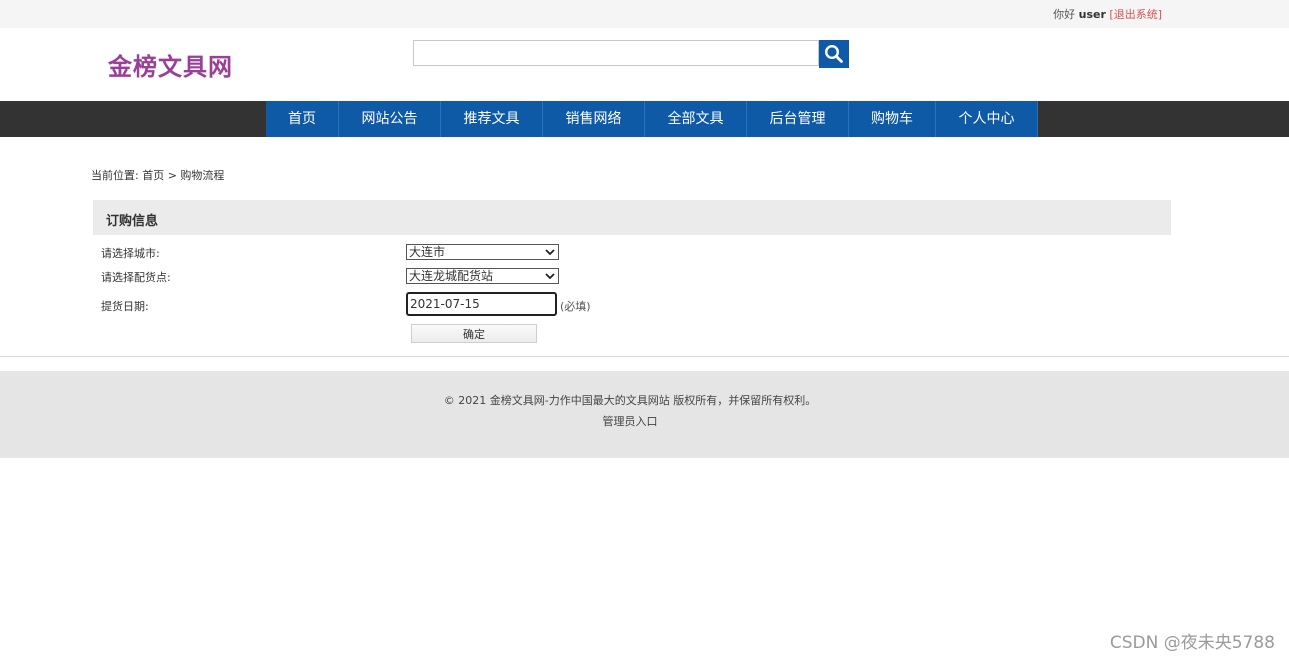  I want to click on nav-item-cart: 购物车, so click(892, 119).